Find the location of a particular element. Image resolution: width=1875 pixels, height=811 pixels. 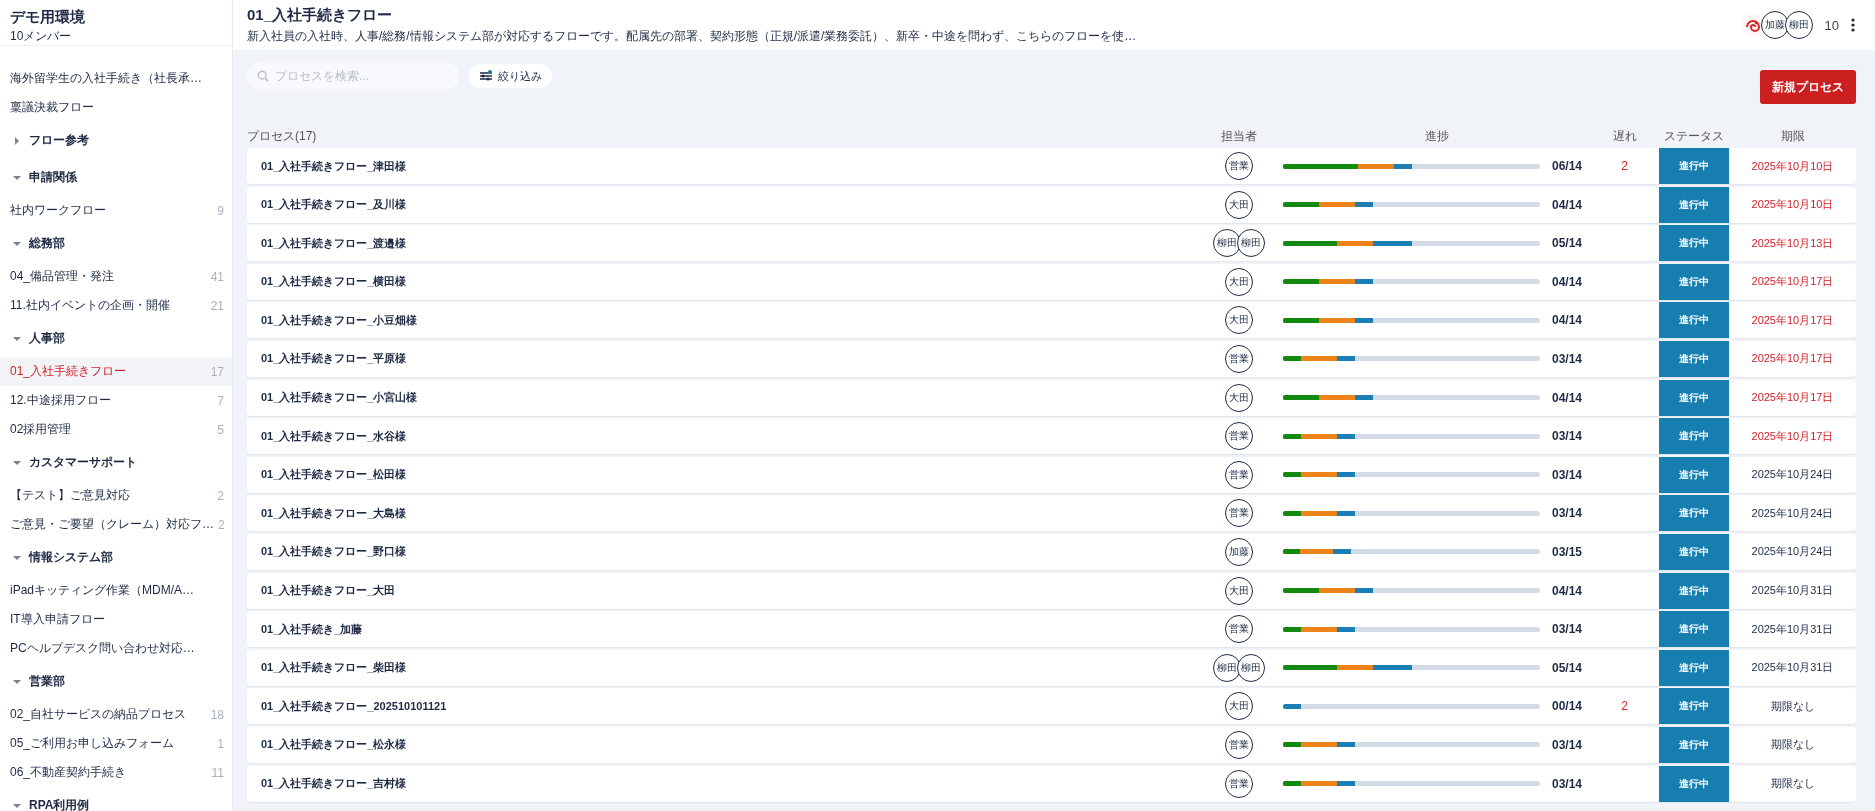

sidebar-item: 02採用管理 5 is located at coordinates (116, 429).